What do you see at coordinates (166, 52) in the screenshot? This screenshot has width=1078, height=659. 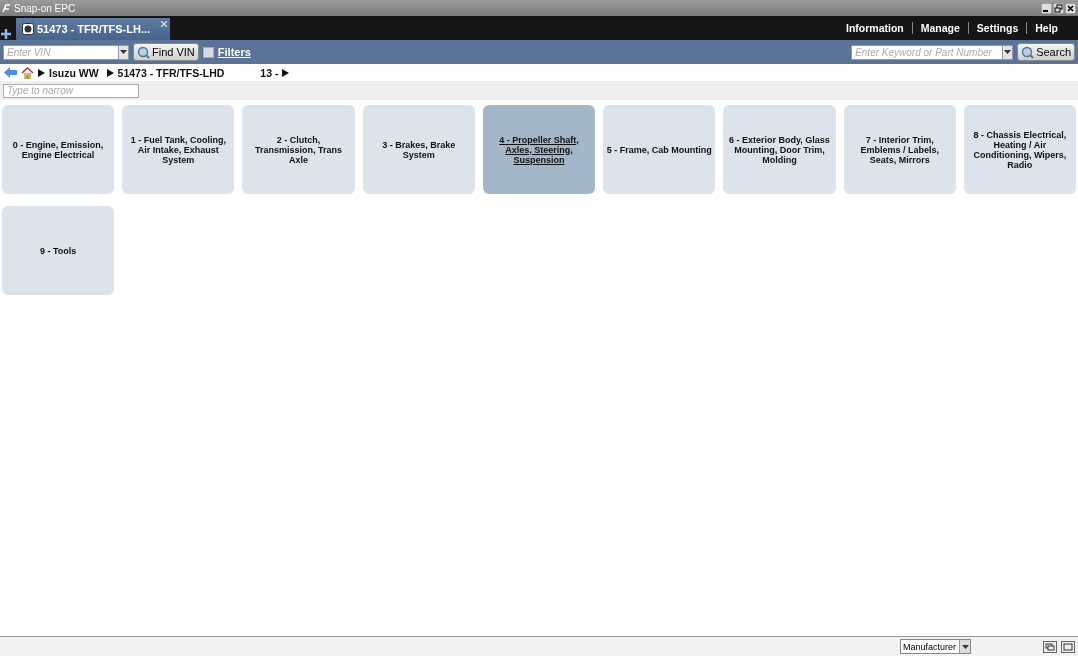 I see `find-vin-button: Find VIN` at bounding box center [166, 52].